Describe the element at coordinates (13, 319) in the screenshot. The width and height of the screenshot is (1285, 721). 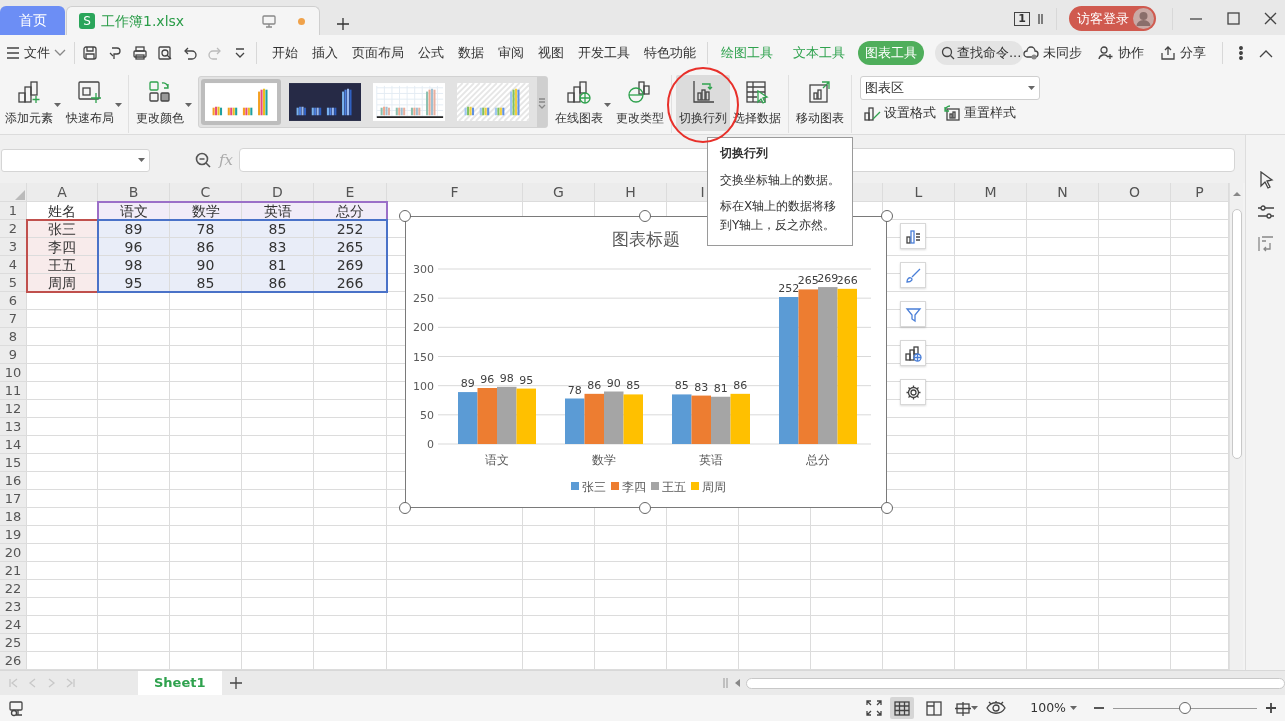
I see `row-header: 7` at that location.